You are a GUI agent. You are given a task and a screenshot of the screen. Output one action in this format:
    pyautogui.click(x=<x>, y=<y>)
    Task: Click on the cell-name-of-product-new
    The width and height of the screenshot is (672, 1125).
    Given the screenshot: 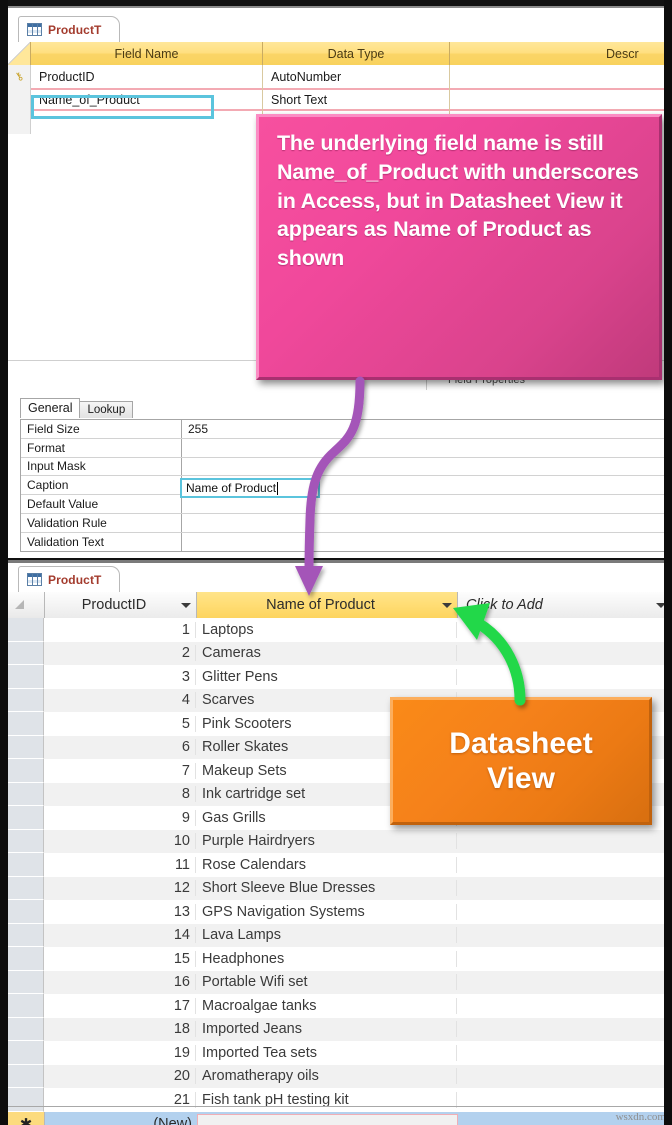 What is the action you would take?
    pyautogui.click(x=327, y=1119)
    